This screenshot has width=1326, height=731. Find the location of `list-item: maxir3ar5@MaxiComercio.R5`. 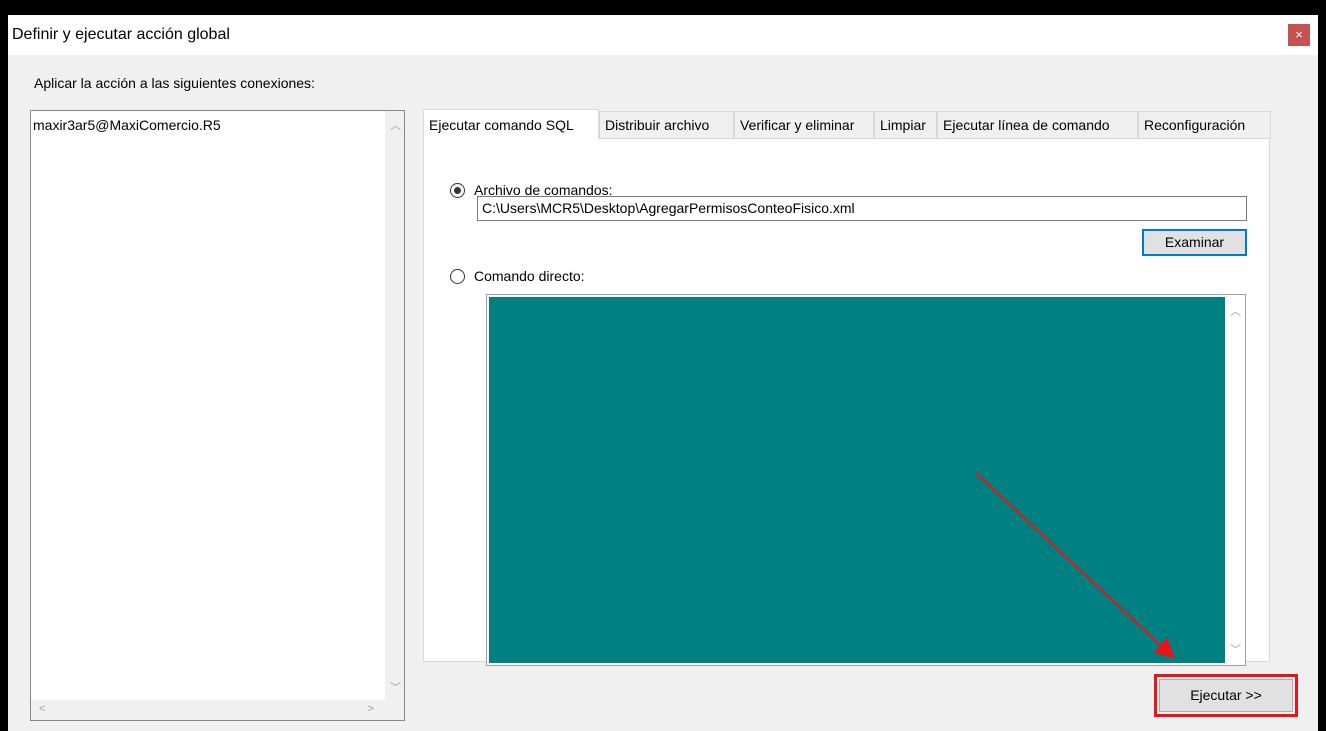

list-item: maxir3ar5@MaxiComercio.R5 is located at coordinates (127, 125).